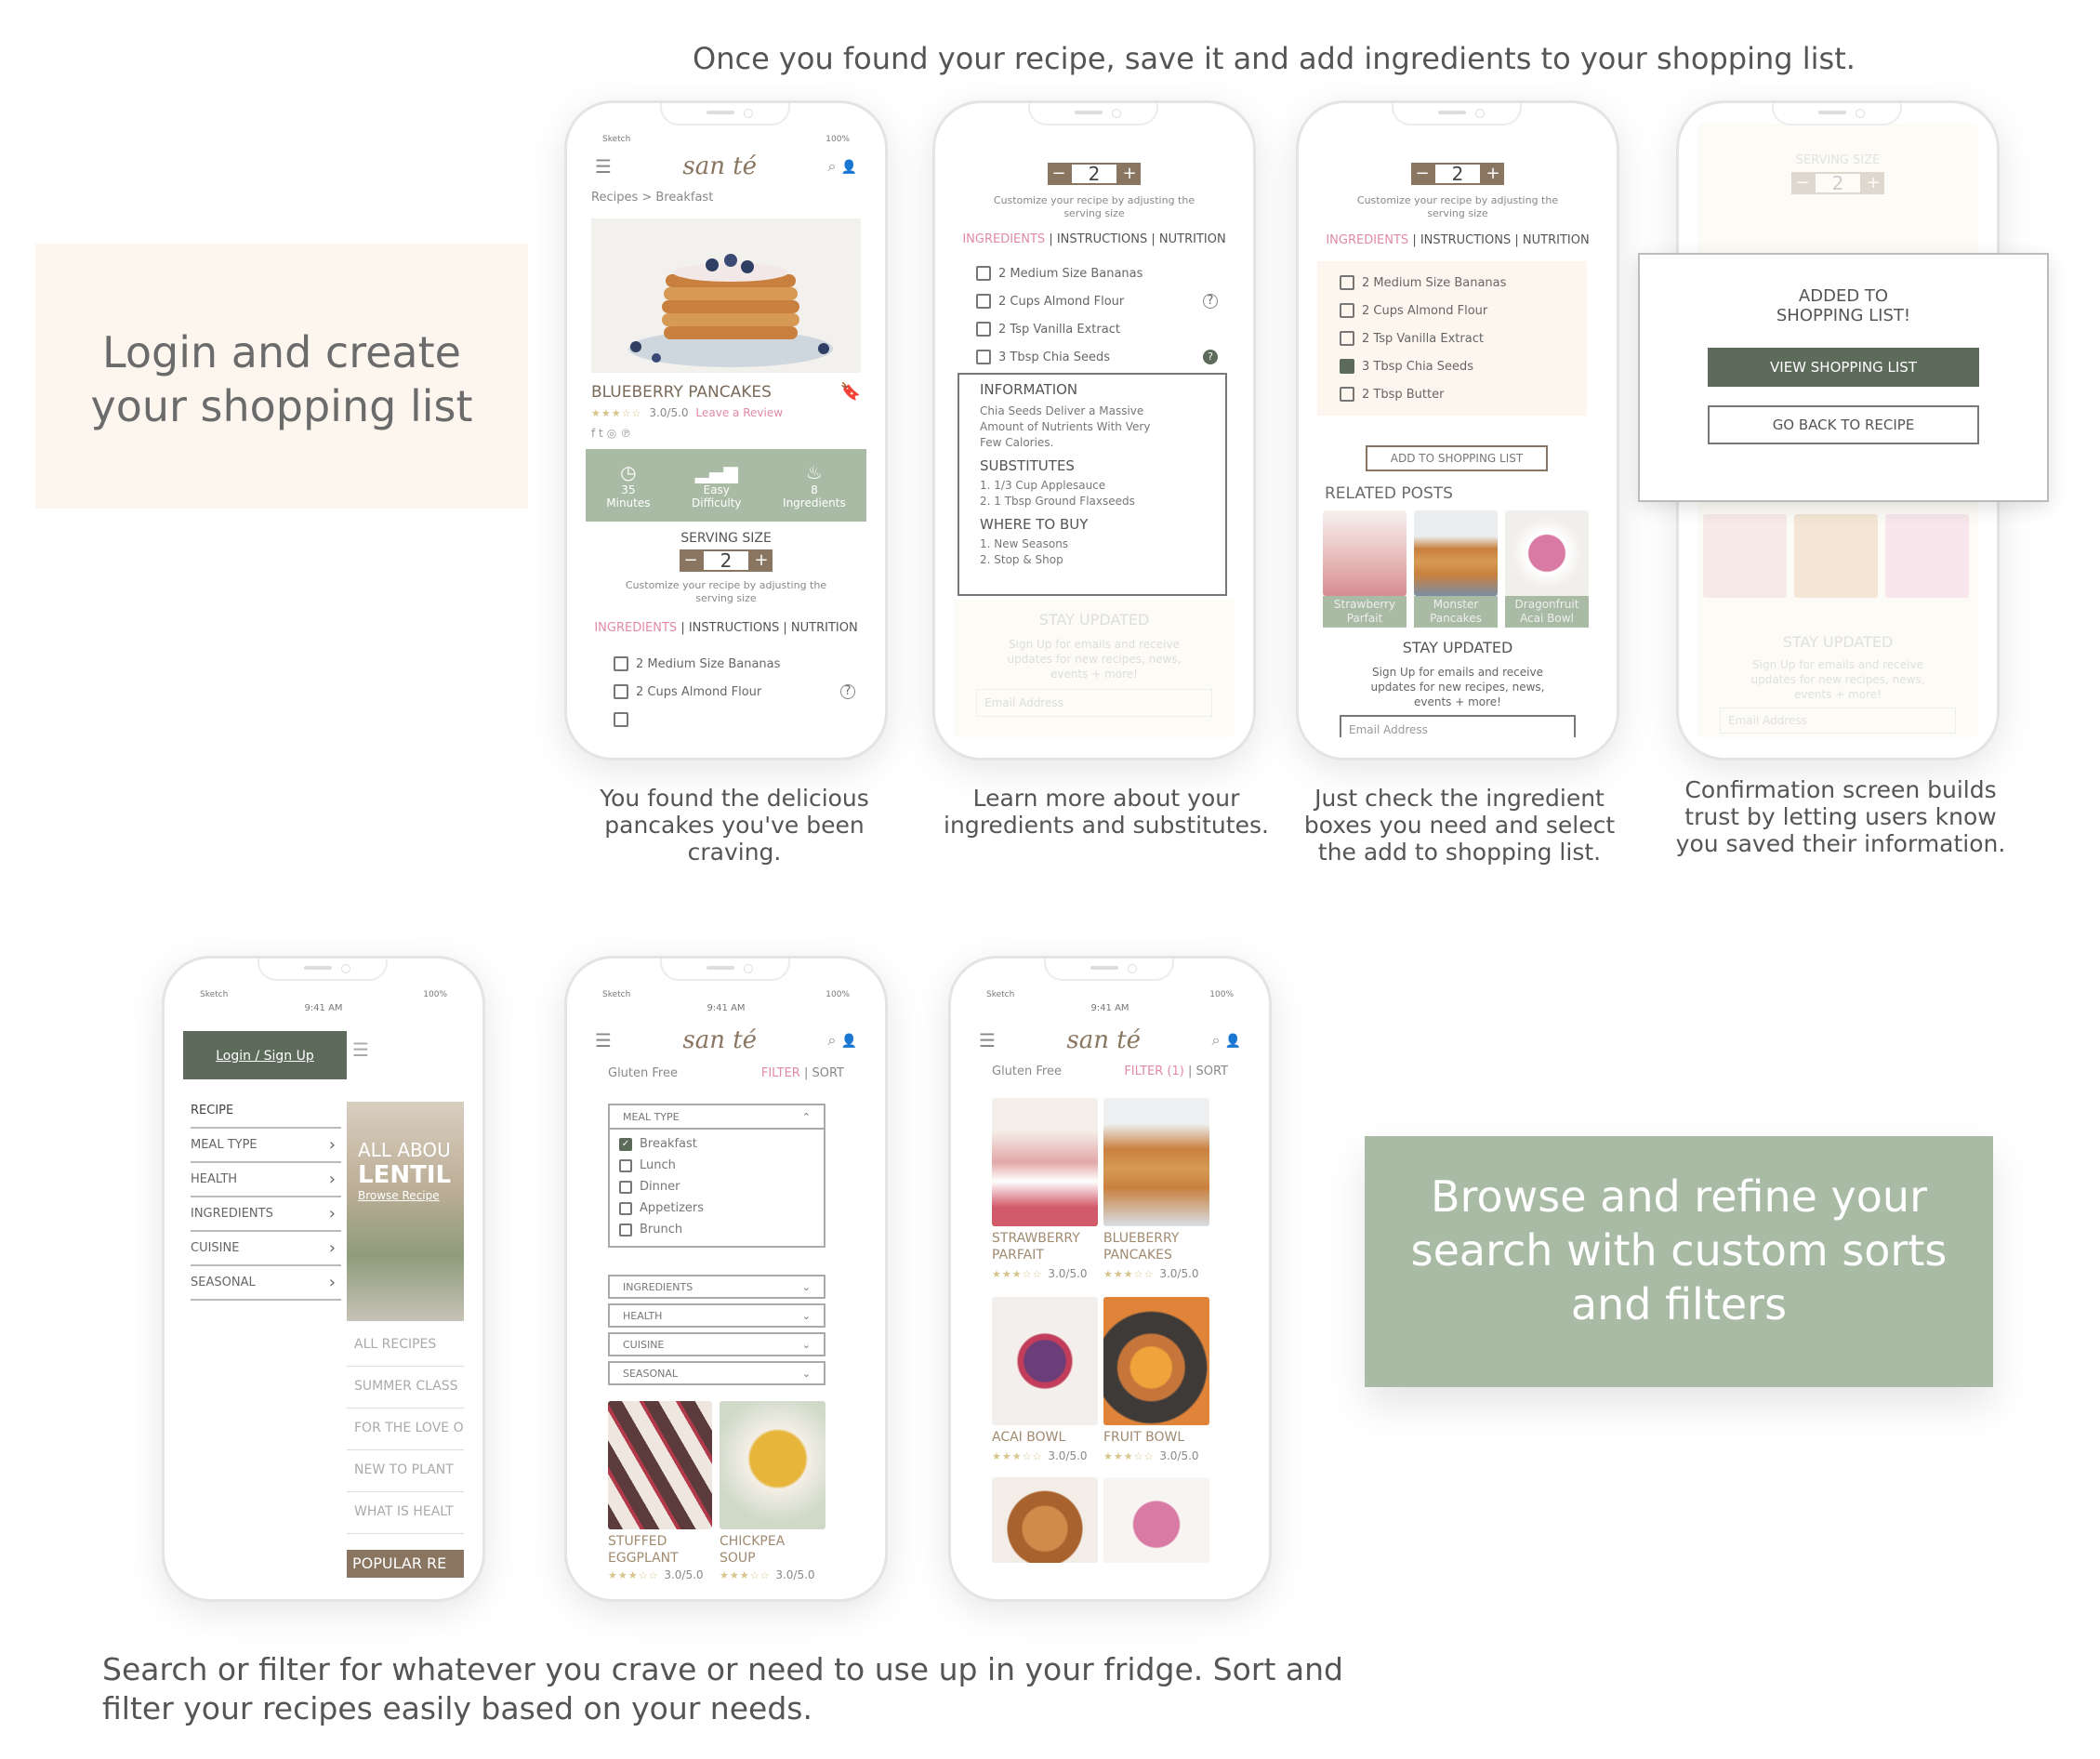 This screenshot has width=2100, height=1759. What do you see at coordinates (1456, 612) in the screenshot?
I see `related-label-2: Monster Pancakes` at bounding box center [1456, 612].